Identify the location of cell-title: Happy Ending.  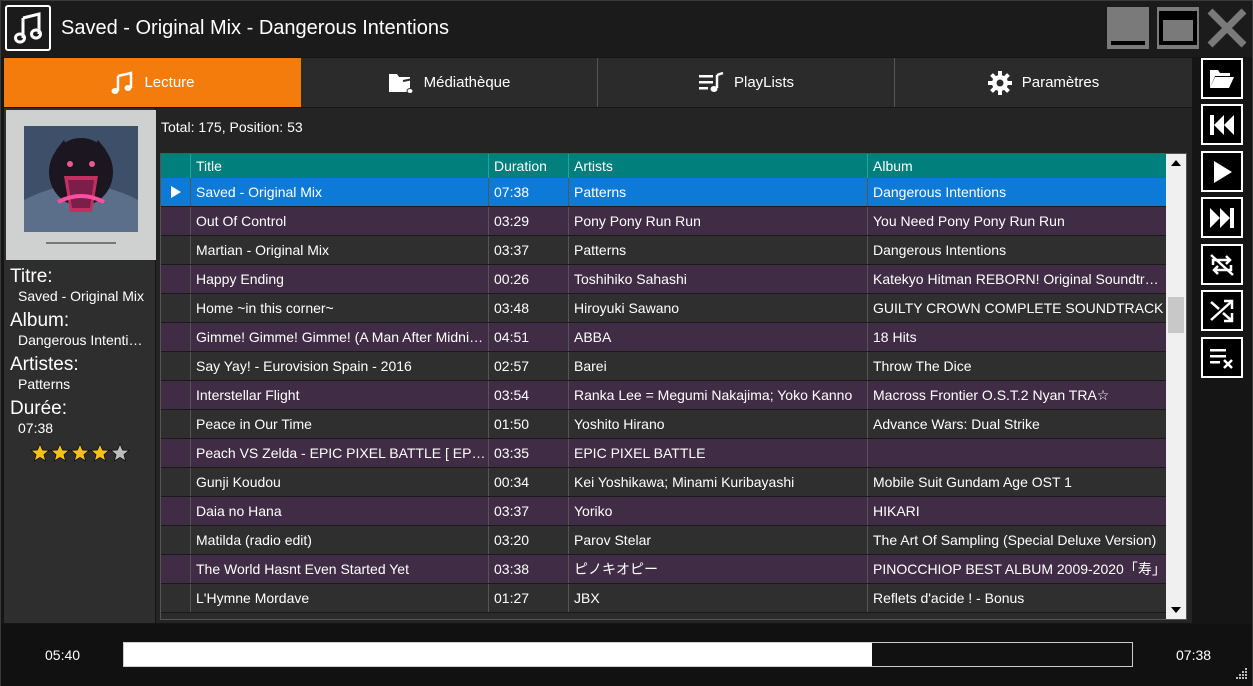
(339, 279).